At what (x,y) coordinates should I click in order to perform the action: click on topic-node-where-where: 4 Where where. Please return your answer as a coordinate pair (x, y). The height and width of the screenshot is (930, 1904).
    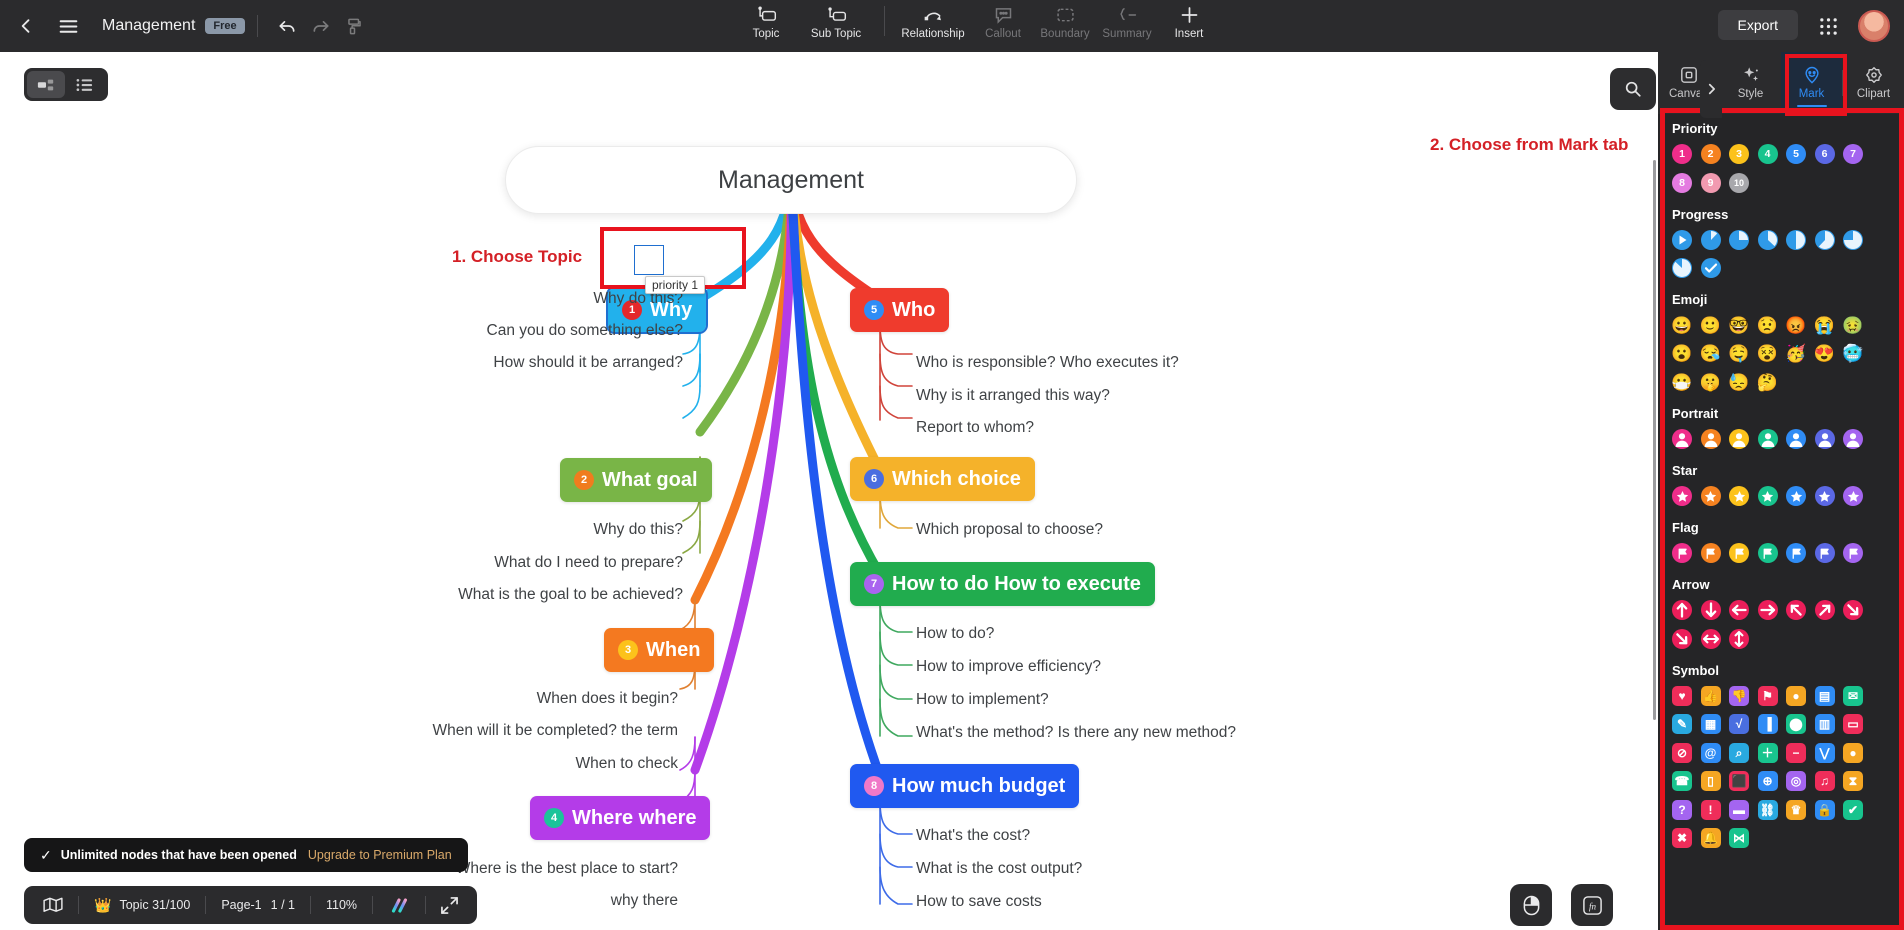
    Looking at the image, I should click on (620, 818).